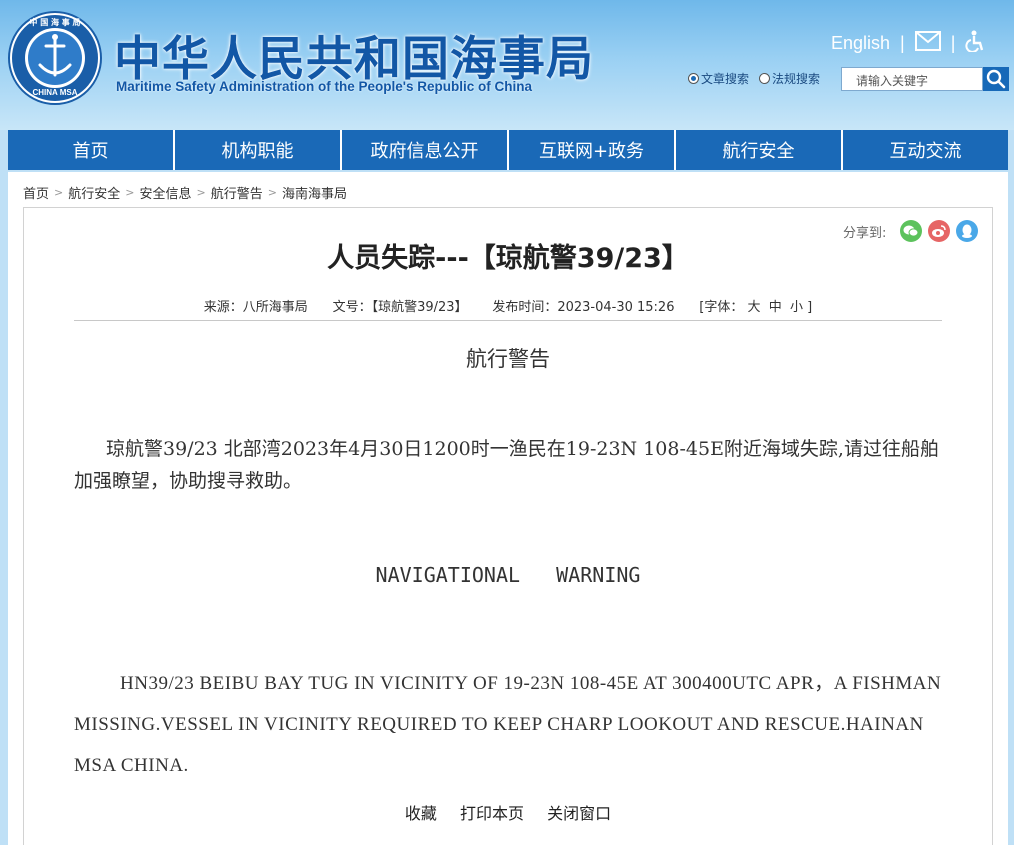 This screenshot has height=845, width=1014. I want to click on breadcrumb-hainan-msa: 海南海事局, so click(314, 192).